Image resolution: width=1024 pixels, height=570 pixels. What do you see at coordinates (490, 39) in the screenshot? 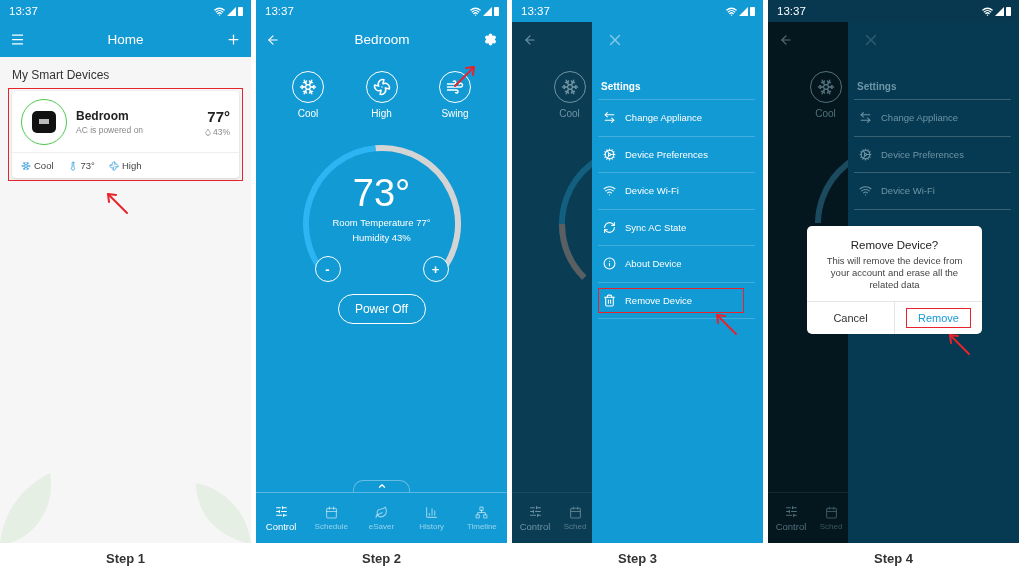
I see `settings-icon` at bounding box center [490, 39].